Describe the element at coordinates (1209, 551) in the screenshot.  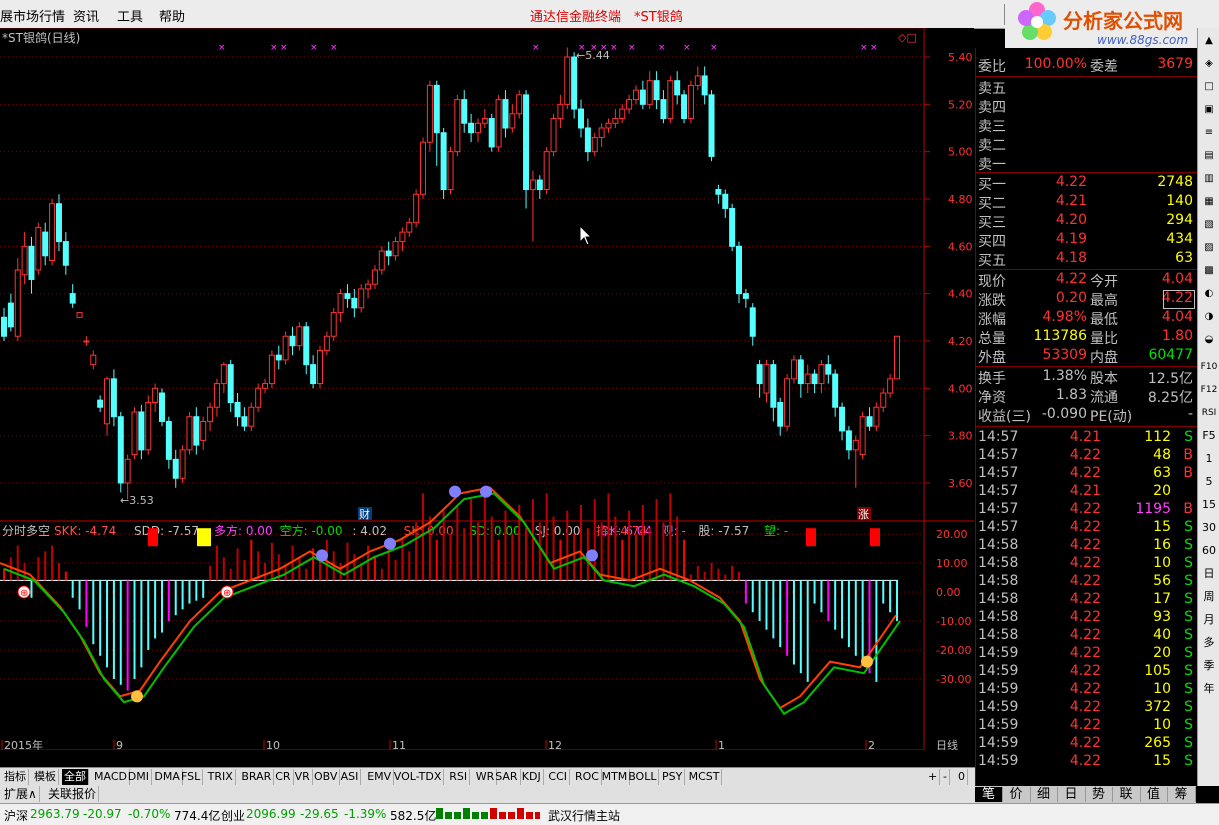
I see `period-button: 60` at that location.